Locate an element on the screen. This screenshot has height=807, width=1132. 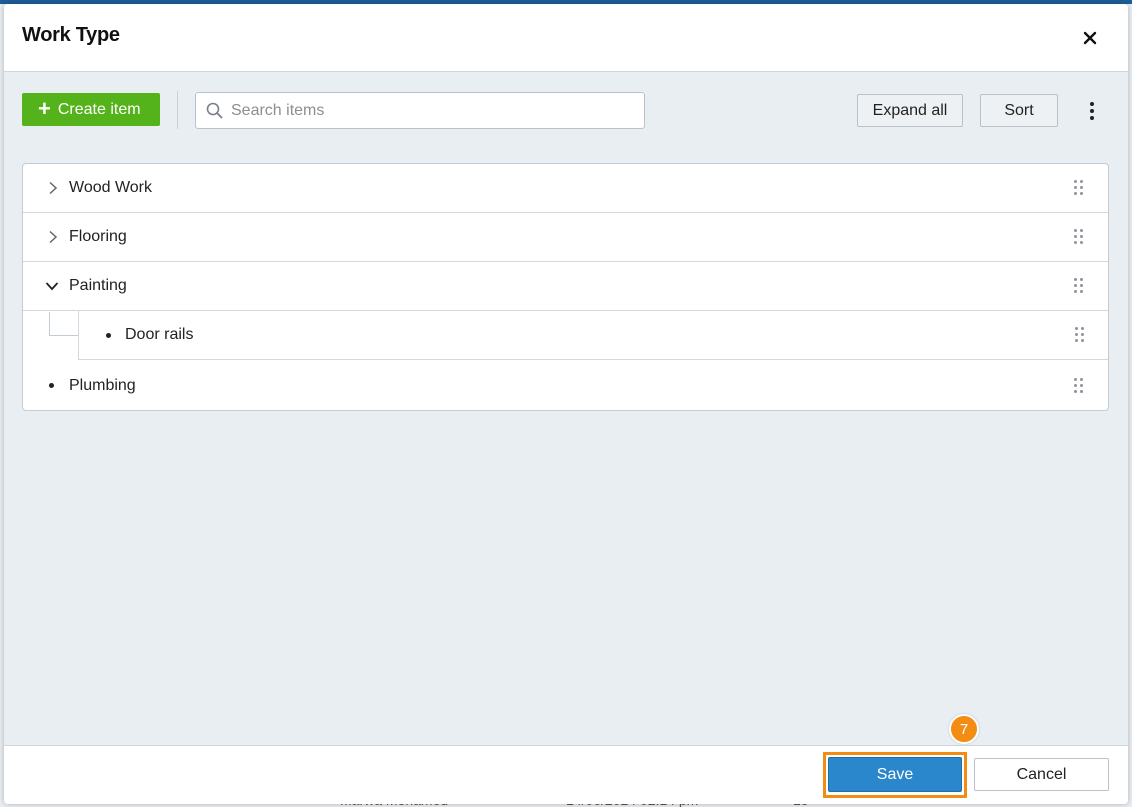
search-icon is located at coordinates (214, 110).